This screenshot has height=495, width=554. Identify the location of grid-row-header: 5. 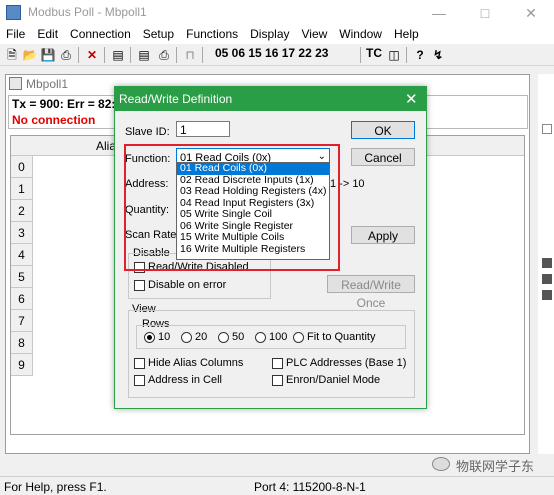
(22, 277).